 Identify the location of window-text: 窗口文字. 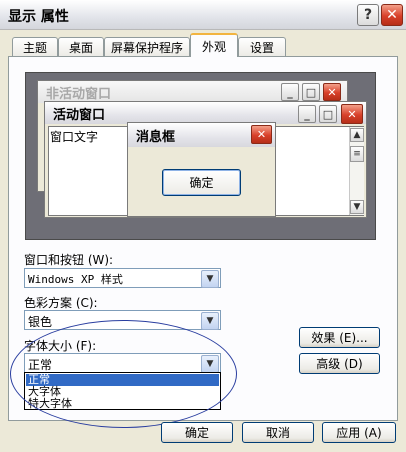
(74, 137).